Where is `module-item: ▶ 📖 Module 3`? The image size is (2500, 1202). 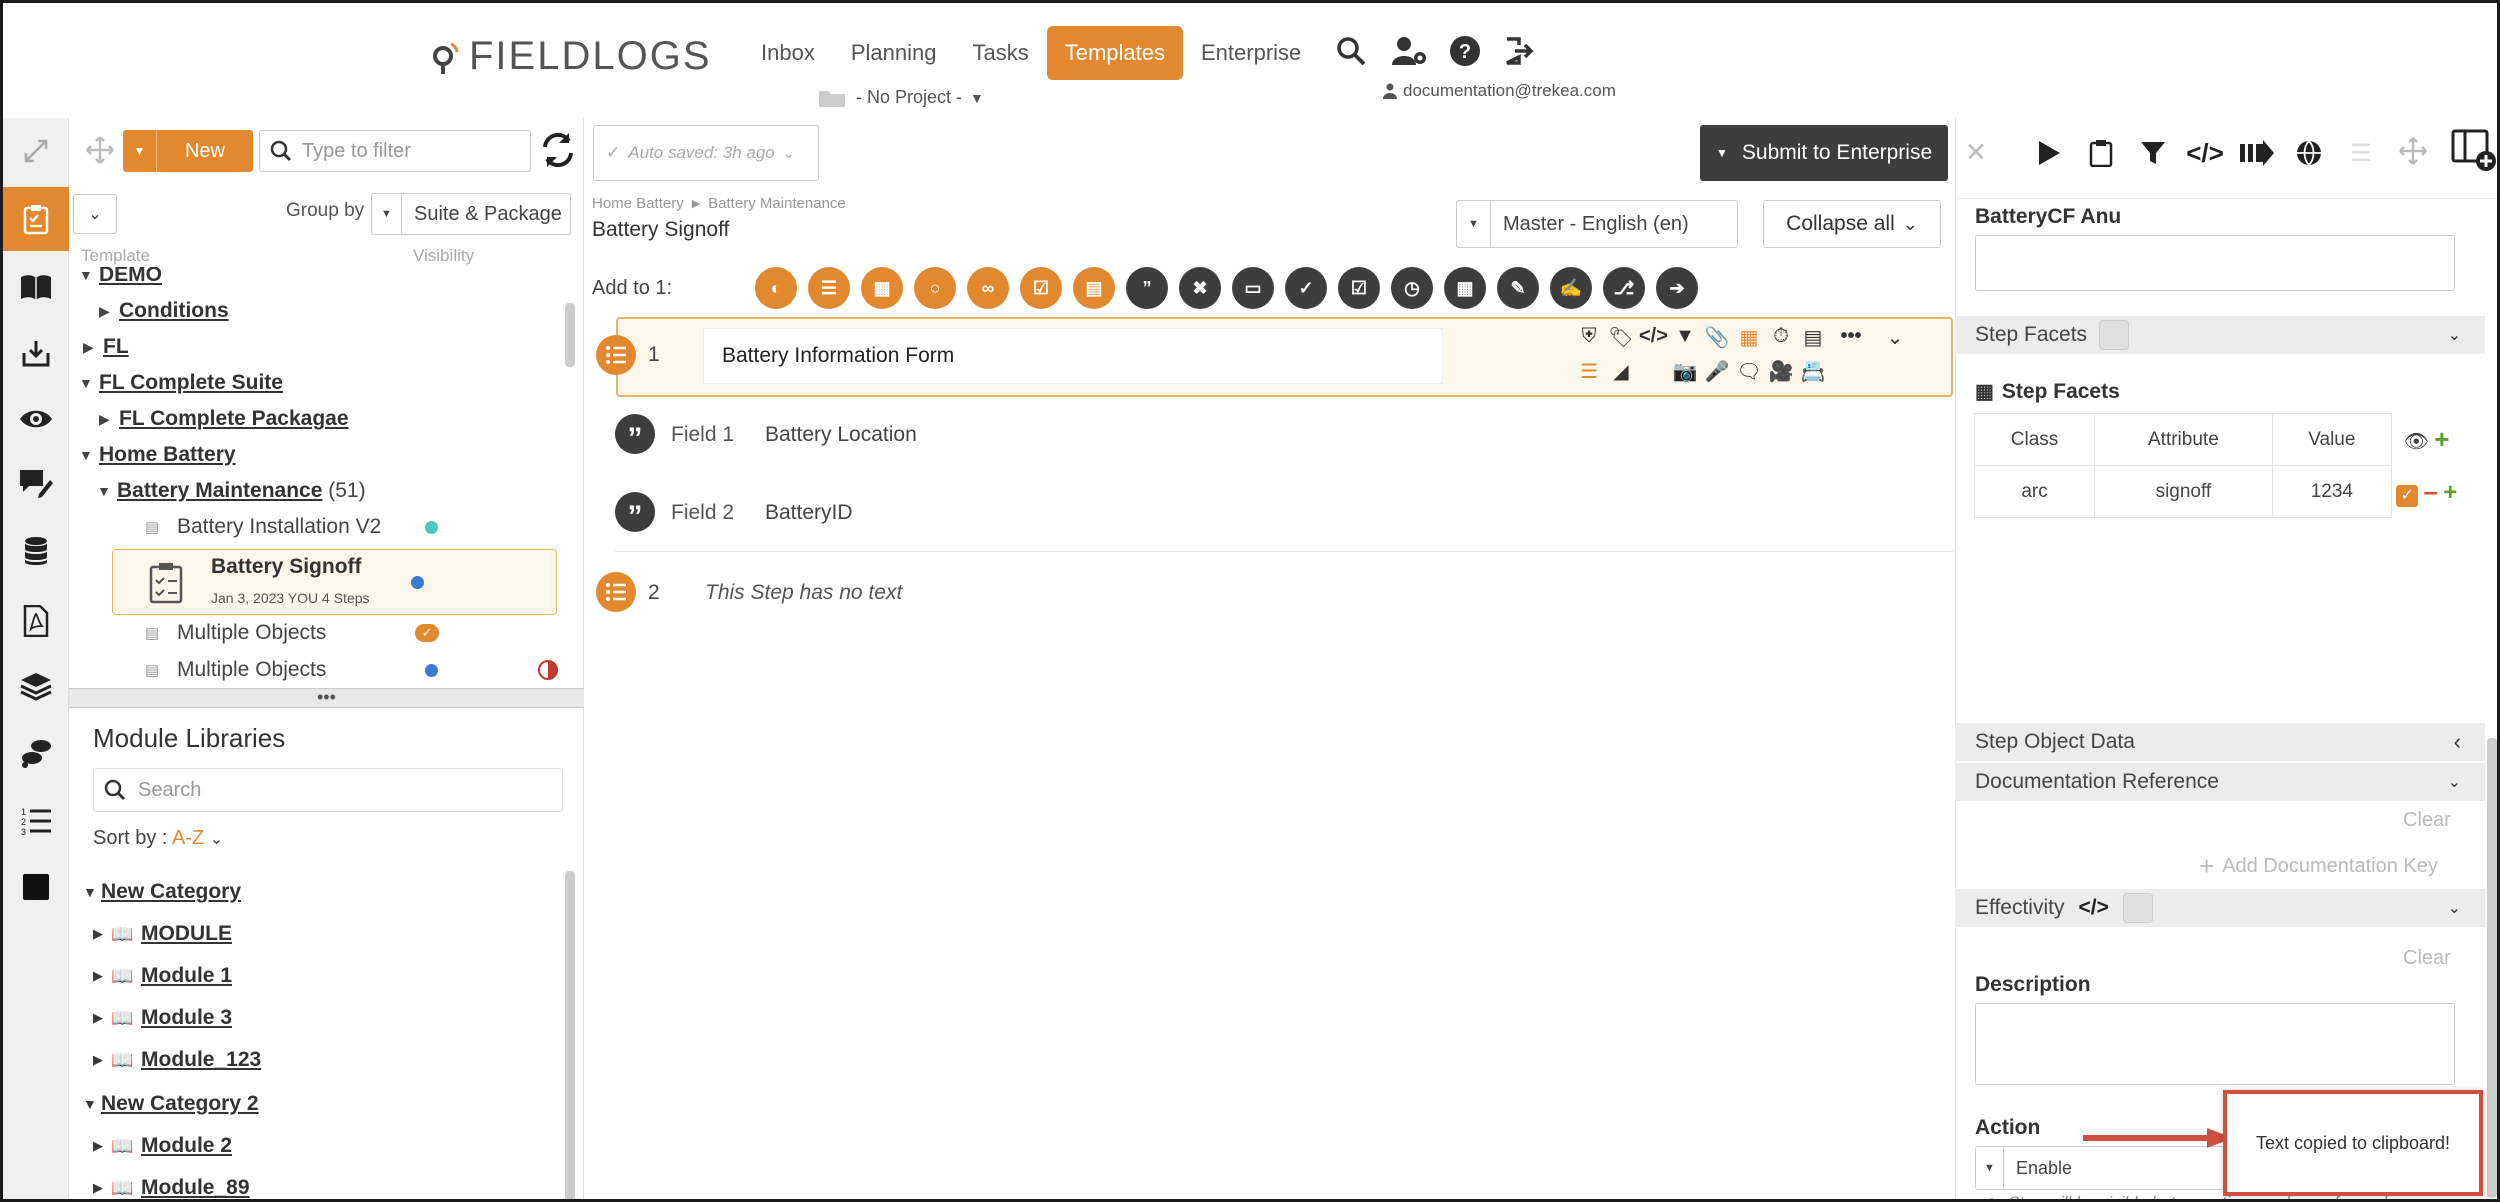
module-item: ▶ 📖 Module 3 is located at coordinates (162, 1018).